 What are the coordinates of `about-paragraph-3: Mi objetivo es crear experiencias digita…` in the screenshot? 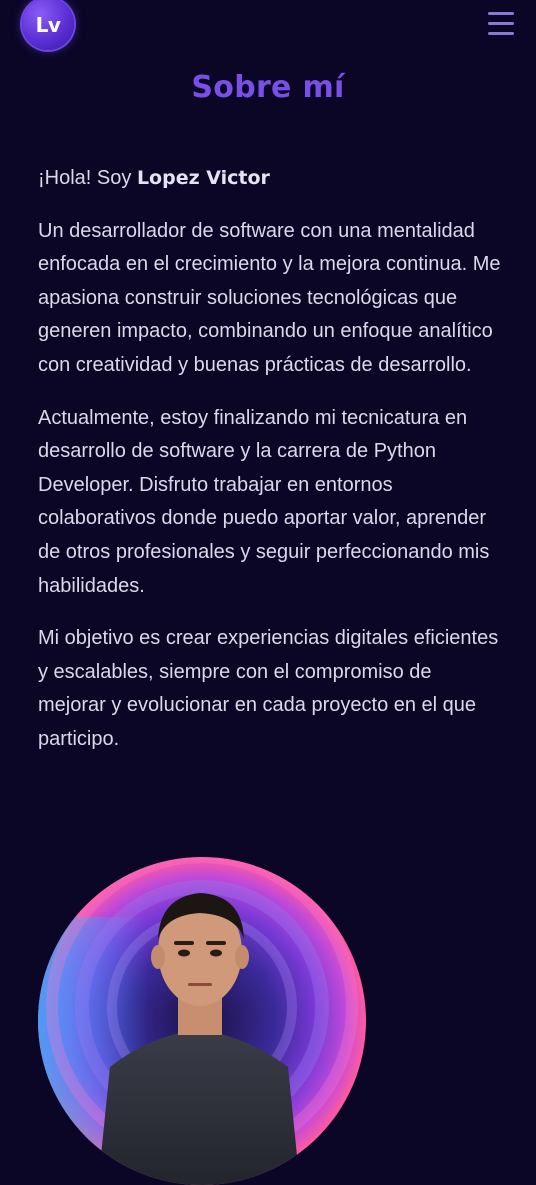 It's located at (268, 688).